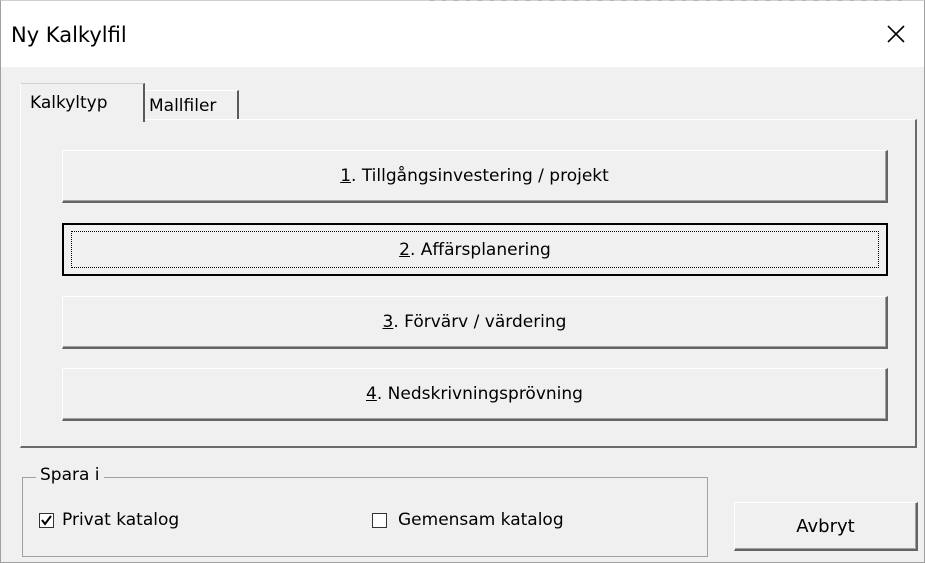  I want to click on tab-mallfiler-label: Mallfiler, so click(183, 106).